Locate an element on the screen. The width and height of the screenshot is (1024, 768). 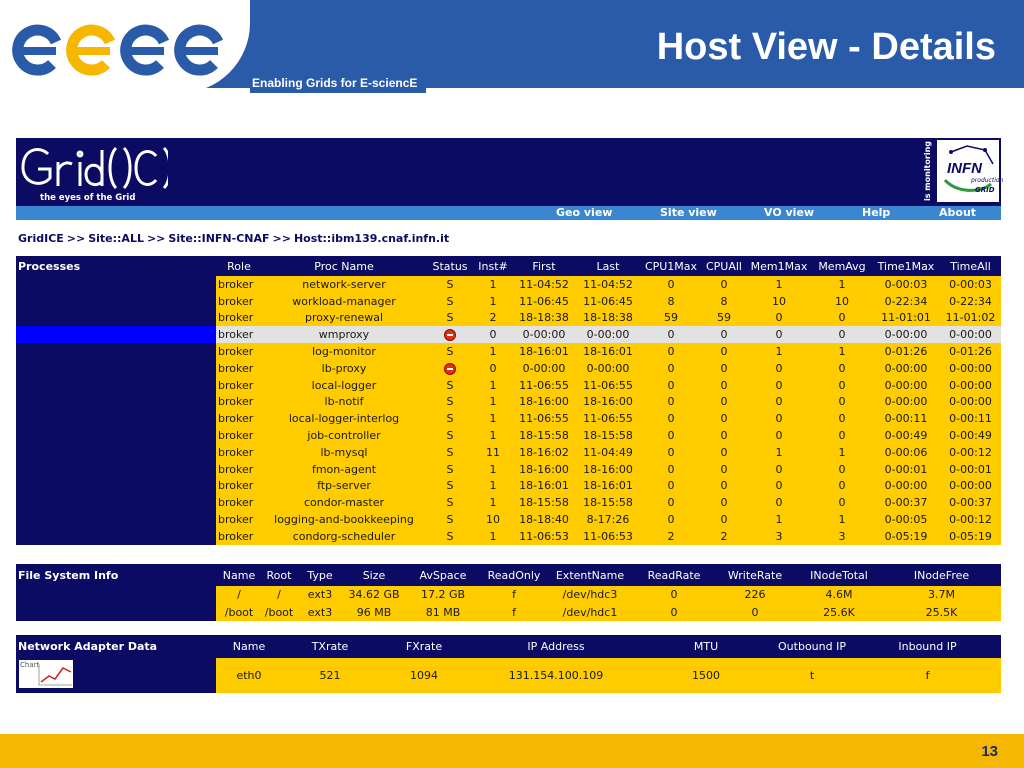
stop-icon is located at coordinates (450, 368).